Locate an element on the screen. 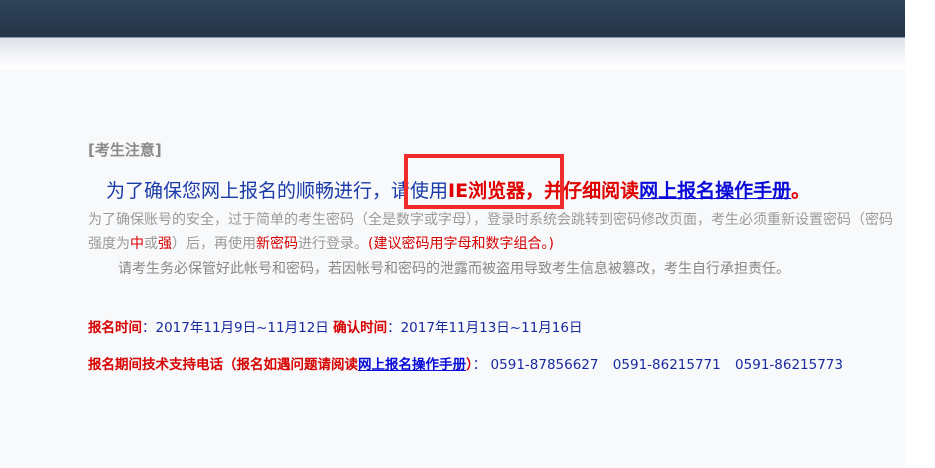 This screenshot has height=468, width=935. password-notice-text3: 进行登录。 is located at coordinates (333, 244).